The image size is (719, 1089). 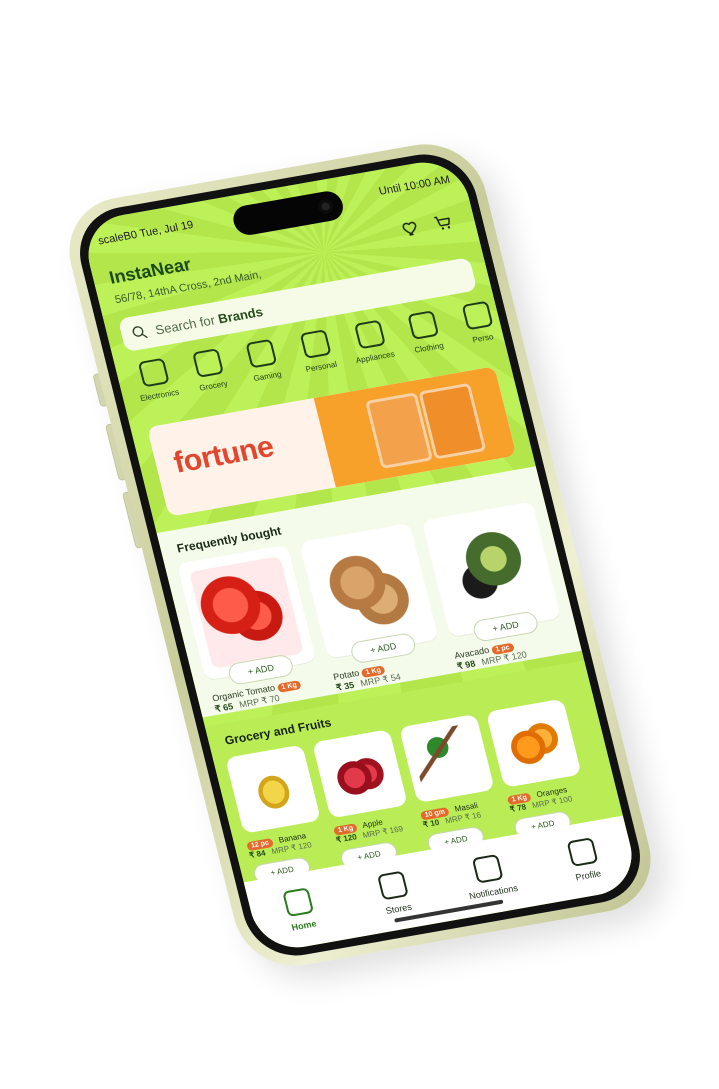 I want to click on camera-icon, so click(x=326, y=206).